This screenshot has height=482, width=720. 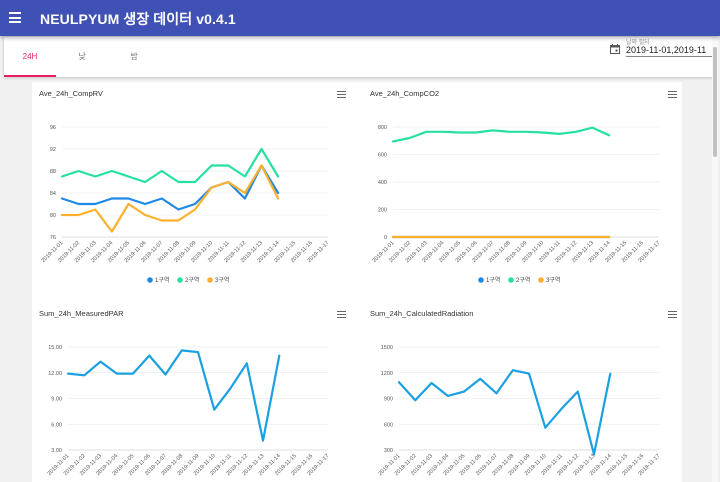 What do you see at coordinates (715, 259) in the screenshot?
I see `scrollbar` at bounding box center [715, 259].